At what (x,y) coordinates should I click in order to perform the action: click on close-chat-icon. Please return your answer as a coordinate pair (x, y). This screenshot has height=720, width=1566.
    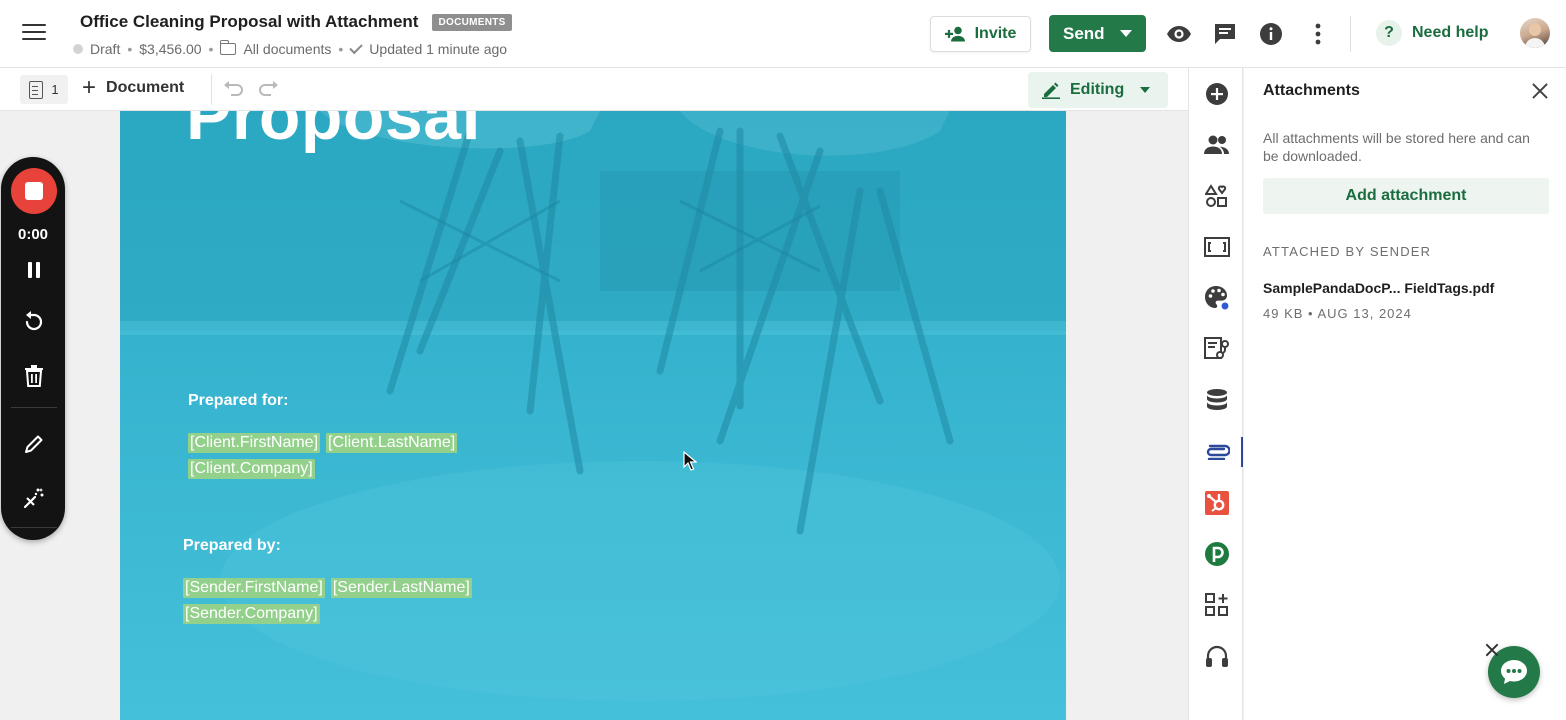
    Looking at the image, I should click on (1492, 650).